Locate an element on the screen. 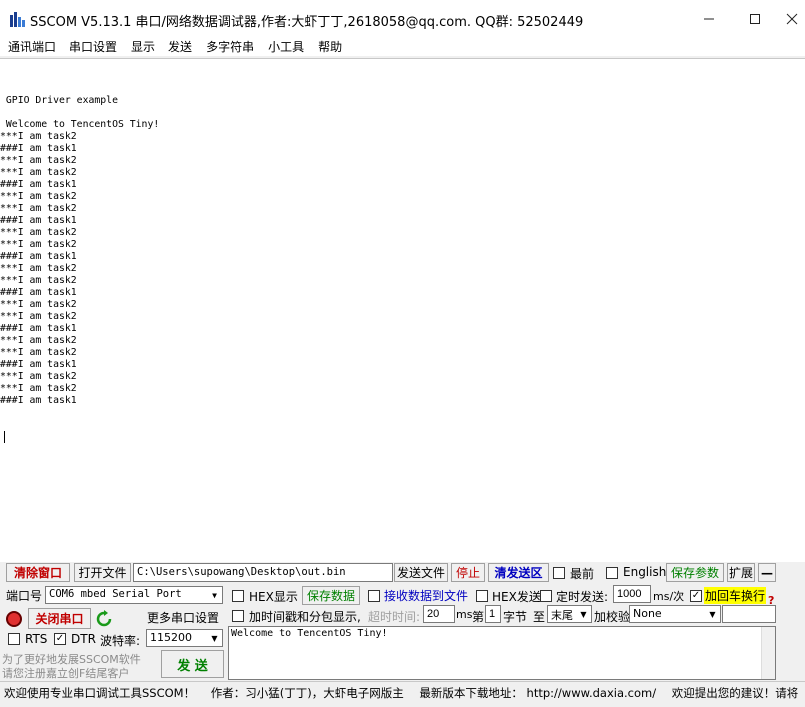  baud-rate-select: 115200 ▼ is located at coordinates (184, 638).